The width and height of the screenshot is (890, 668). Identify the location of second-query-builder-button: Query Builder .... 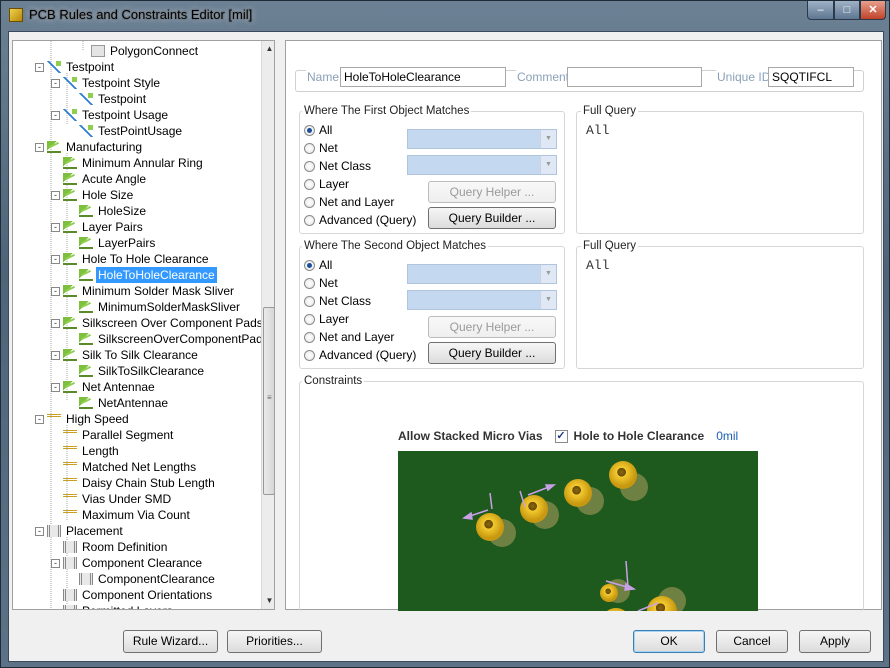
(492, 353).